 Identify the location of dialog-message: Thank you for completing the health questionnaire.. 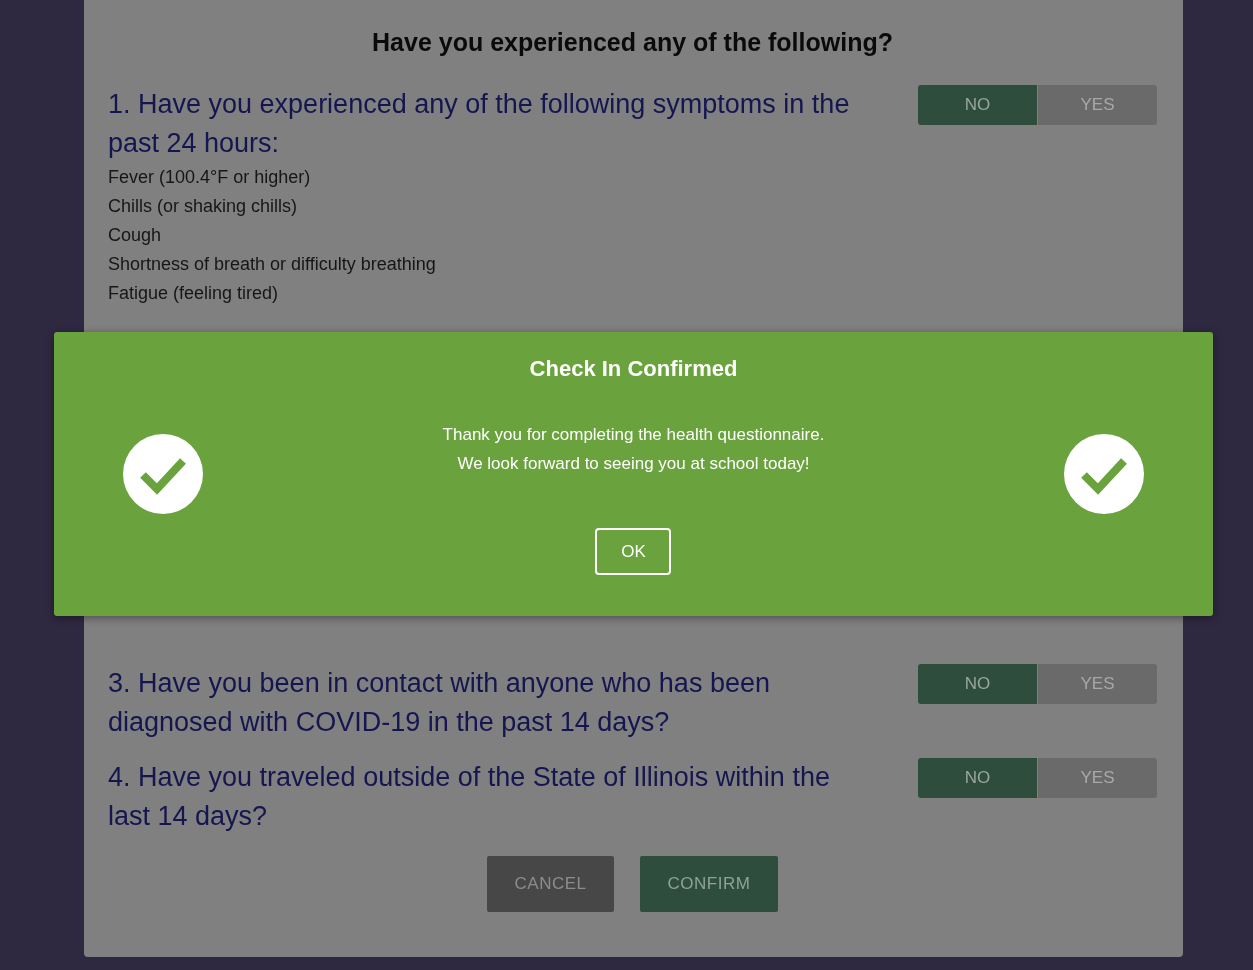
(633, 435).